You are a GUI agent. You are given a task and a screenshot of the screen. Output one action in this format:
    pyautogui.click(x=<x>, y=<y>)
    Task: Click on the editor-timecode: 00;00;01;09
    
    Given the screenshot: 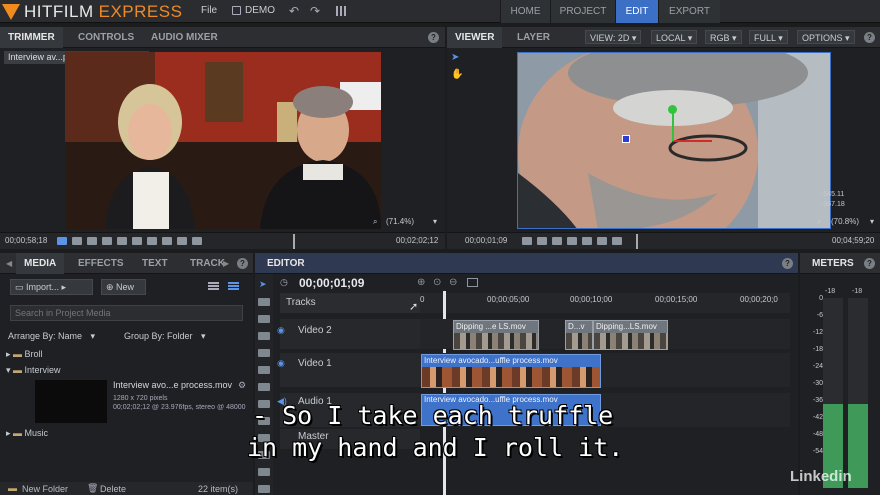 What is the action you would take?
    pyautogui.click(x=331, y=283)
    